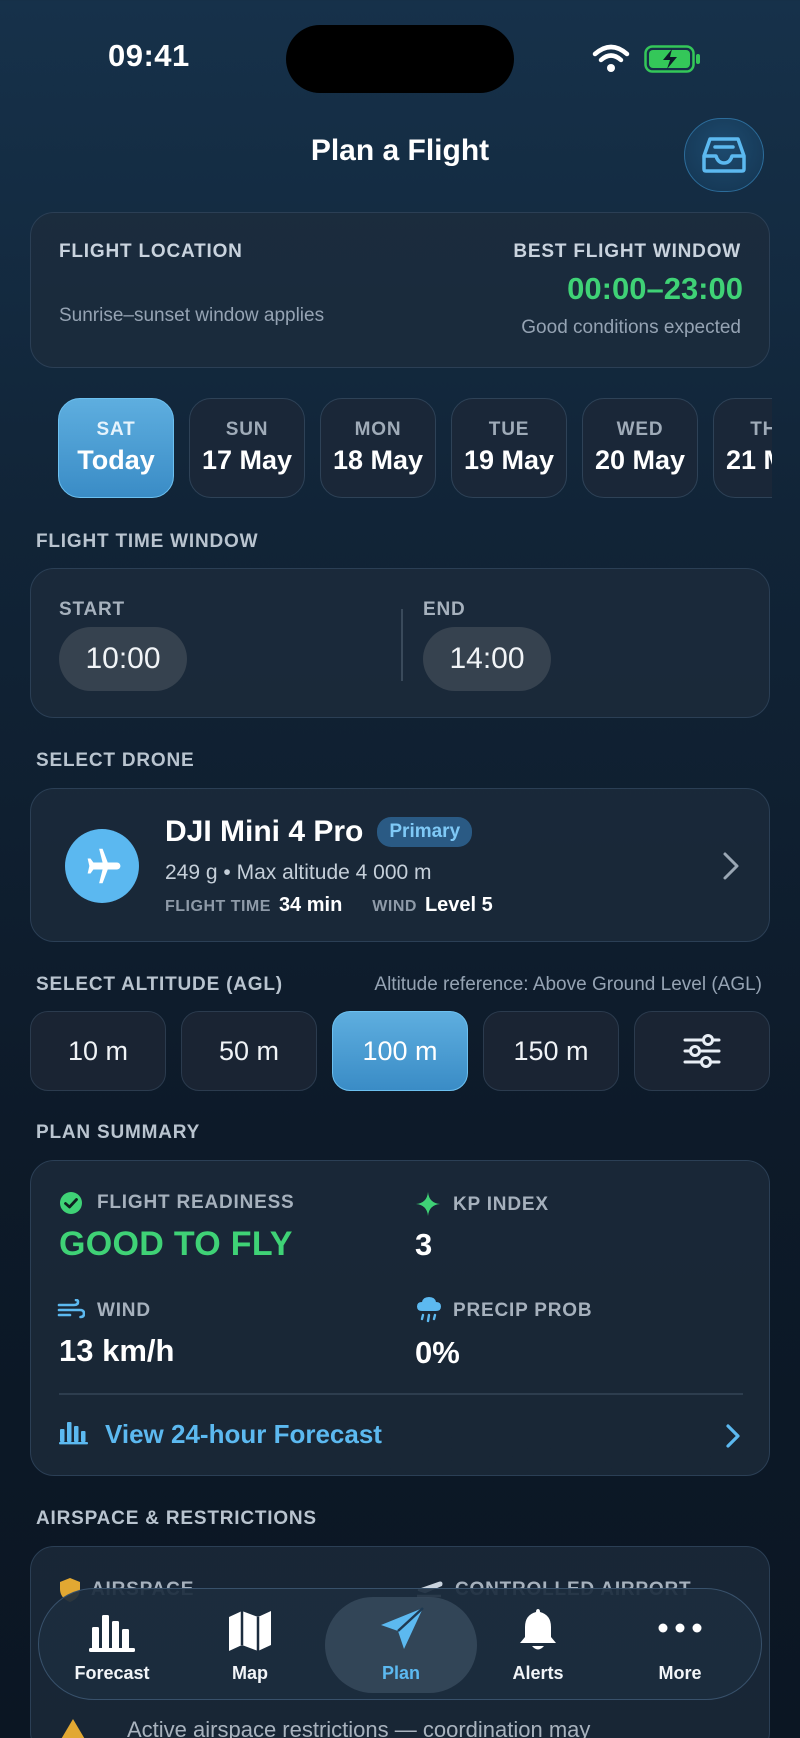  Describe the element at coordinates (218, 906) in the screenshot. I see `flight-time-label: FLIGHT TIME` at that location.